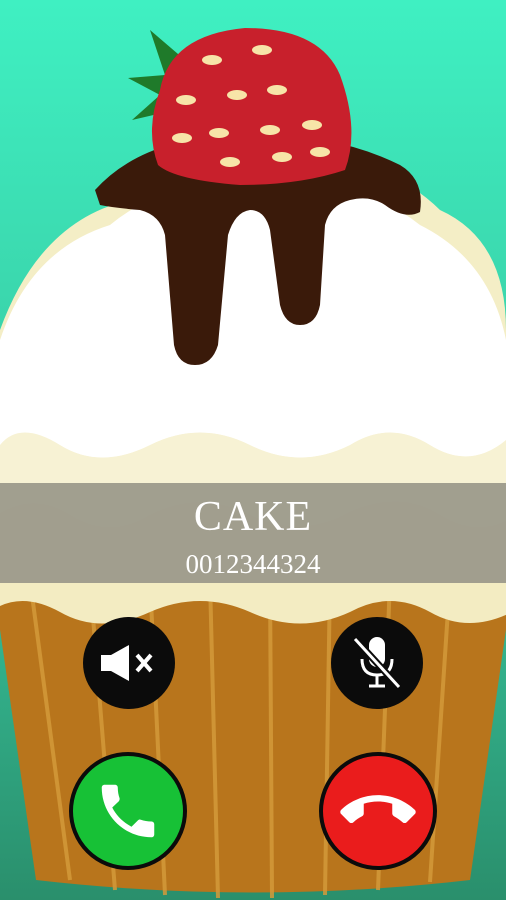 This screenshot has height=900, width=506. I want to click on speaker-mute-button, so click(129, 663).